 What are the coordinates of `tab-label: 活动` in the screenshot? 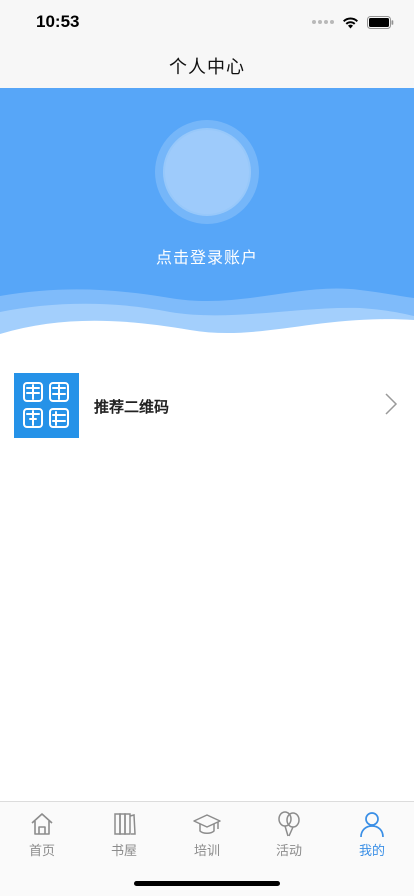 It's located at (288, 851).